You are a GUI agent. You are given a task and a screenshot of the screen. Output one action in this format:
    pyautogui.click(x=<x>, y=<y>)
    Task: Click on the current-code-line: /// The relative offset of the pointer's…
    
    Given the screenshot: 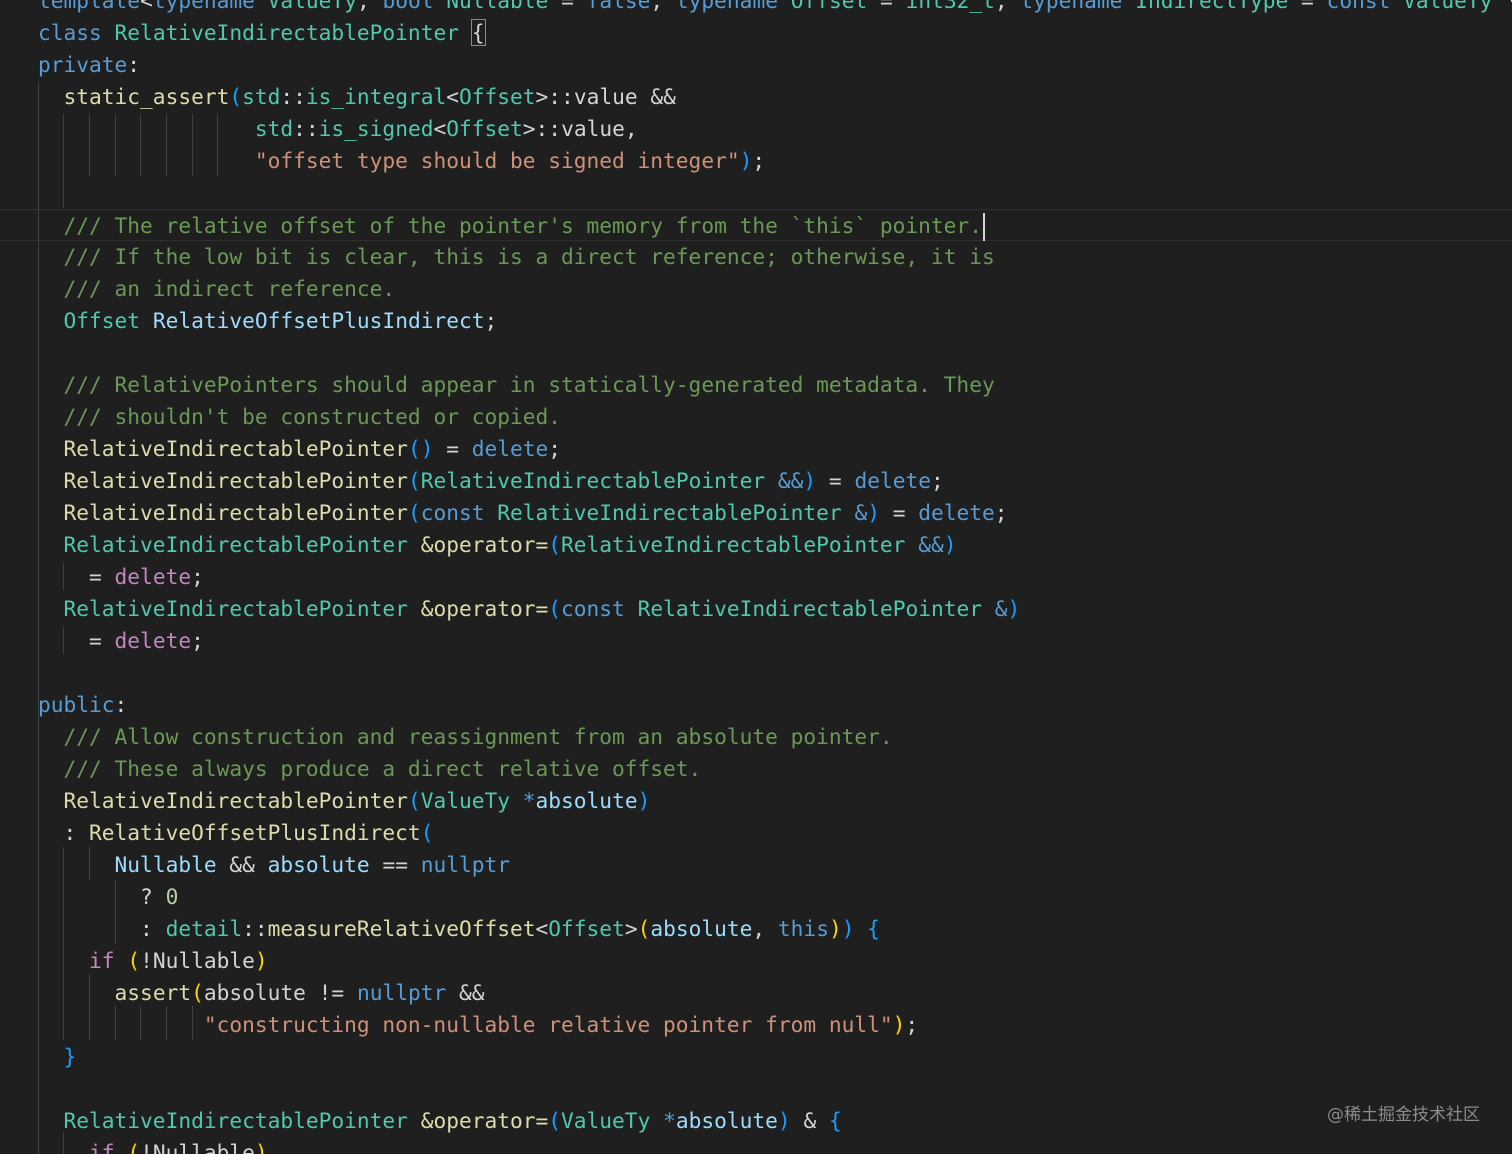 What is the action you would take?
    pyautogui.click(x=756, y=225)
    